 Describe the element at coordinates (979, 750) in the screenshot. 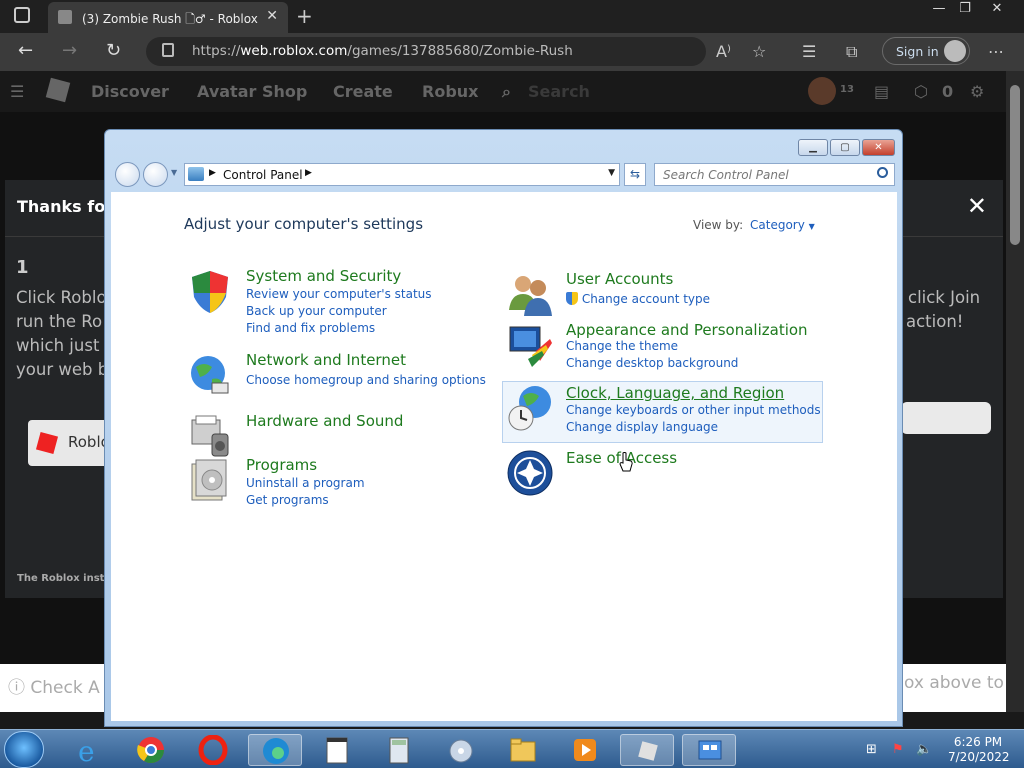

I see `taskbar-clock: 6:26 PM 7/20/2022` at that location.